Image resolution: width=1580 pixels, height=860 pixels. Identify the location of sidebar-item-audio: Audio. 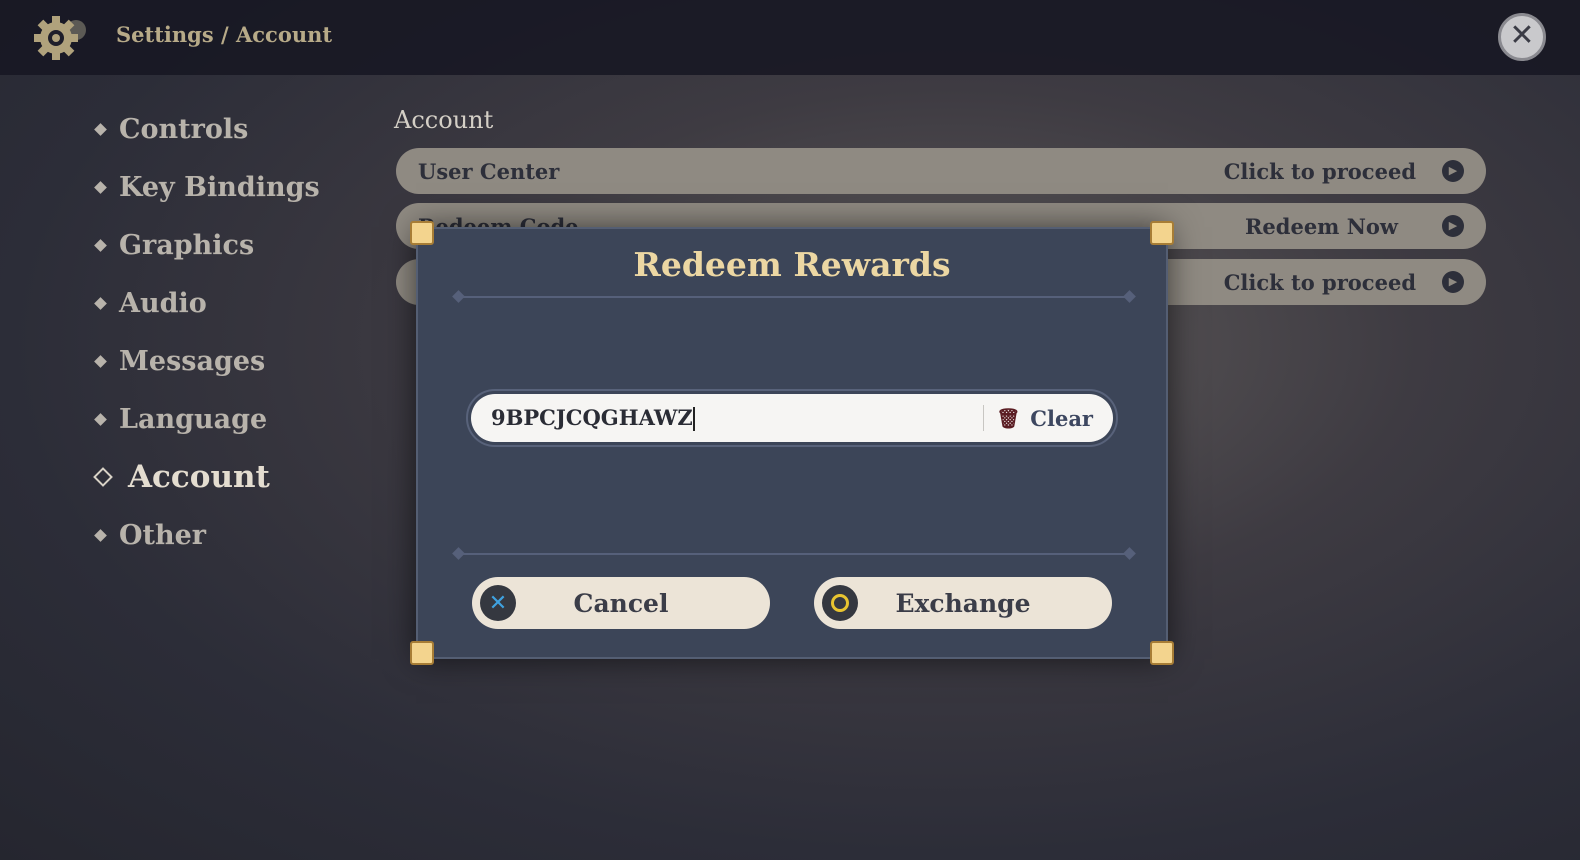
(206, 303).